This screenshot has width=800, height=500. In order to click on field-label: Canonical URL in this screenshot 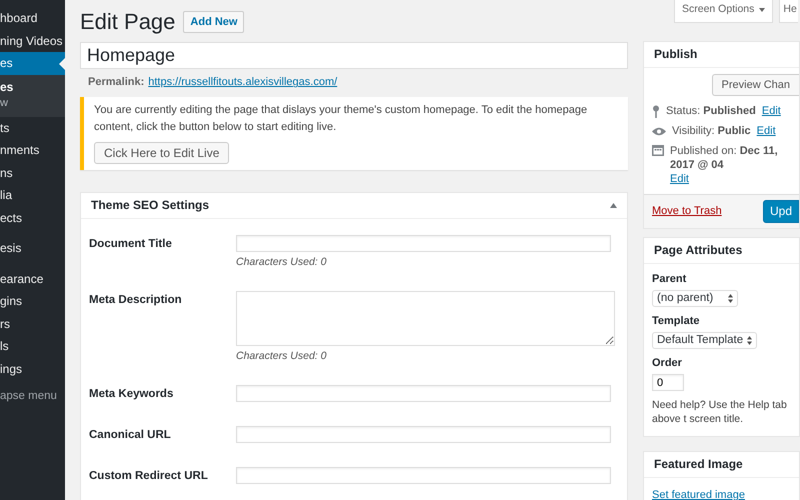, I will do `click(130, 436)`.